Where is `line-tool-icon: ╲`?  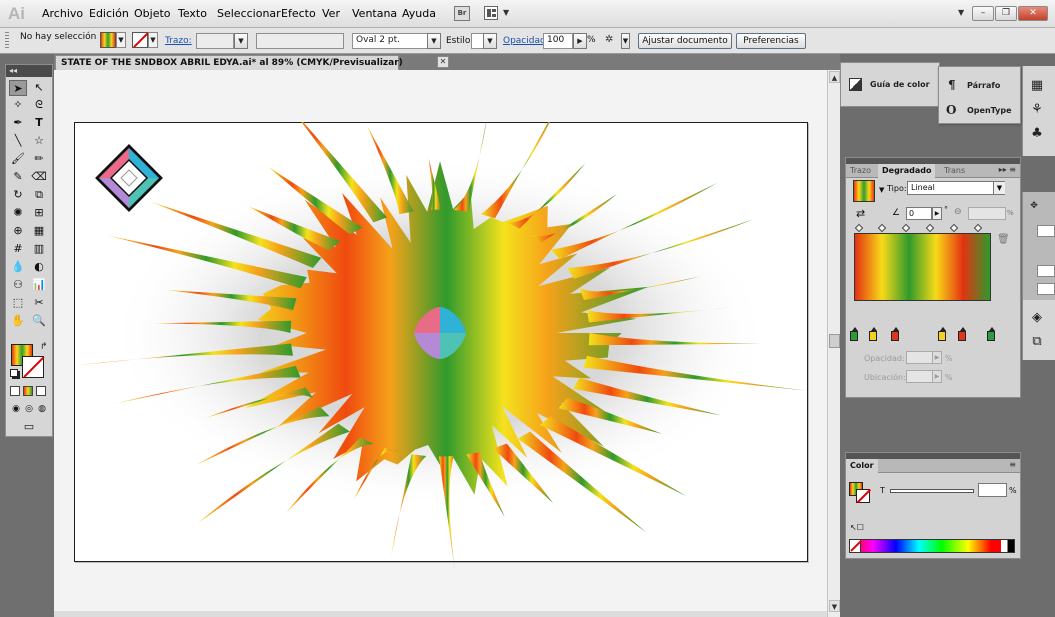 line-tool-icon: ╲ is located at coordinates (18, 141).